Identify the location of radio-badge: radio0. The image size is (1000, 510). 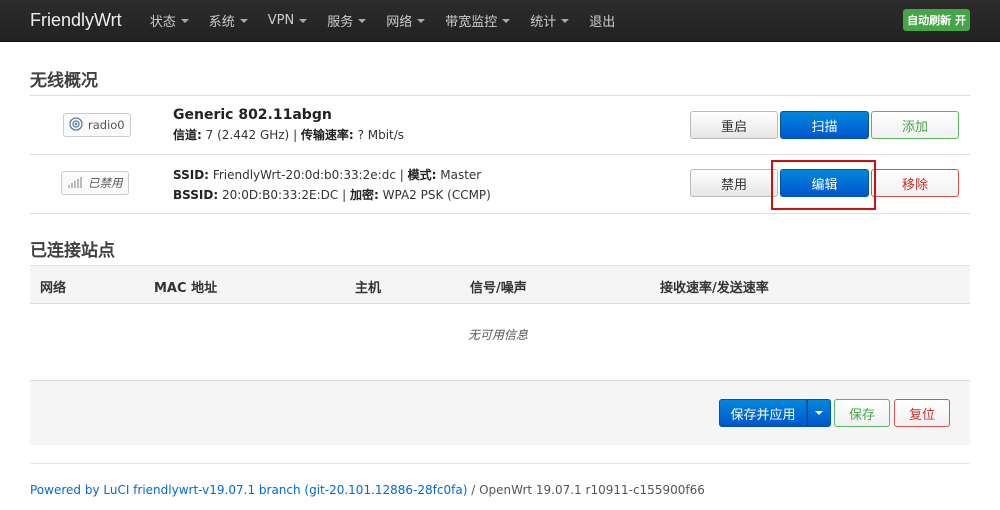
(97, 125).